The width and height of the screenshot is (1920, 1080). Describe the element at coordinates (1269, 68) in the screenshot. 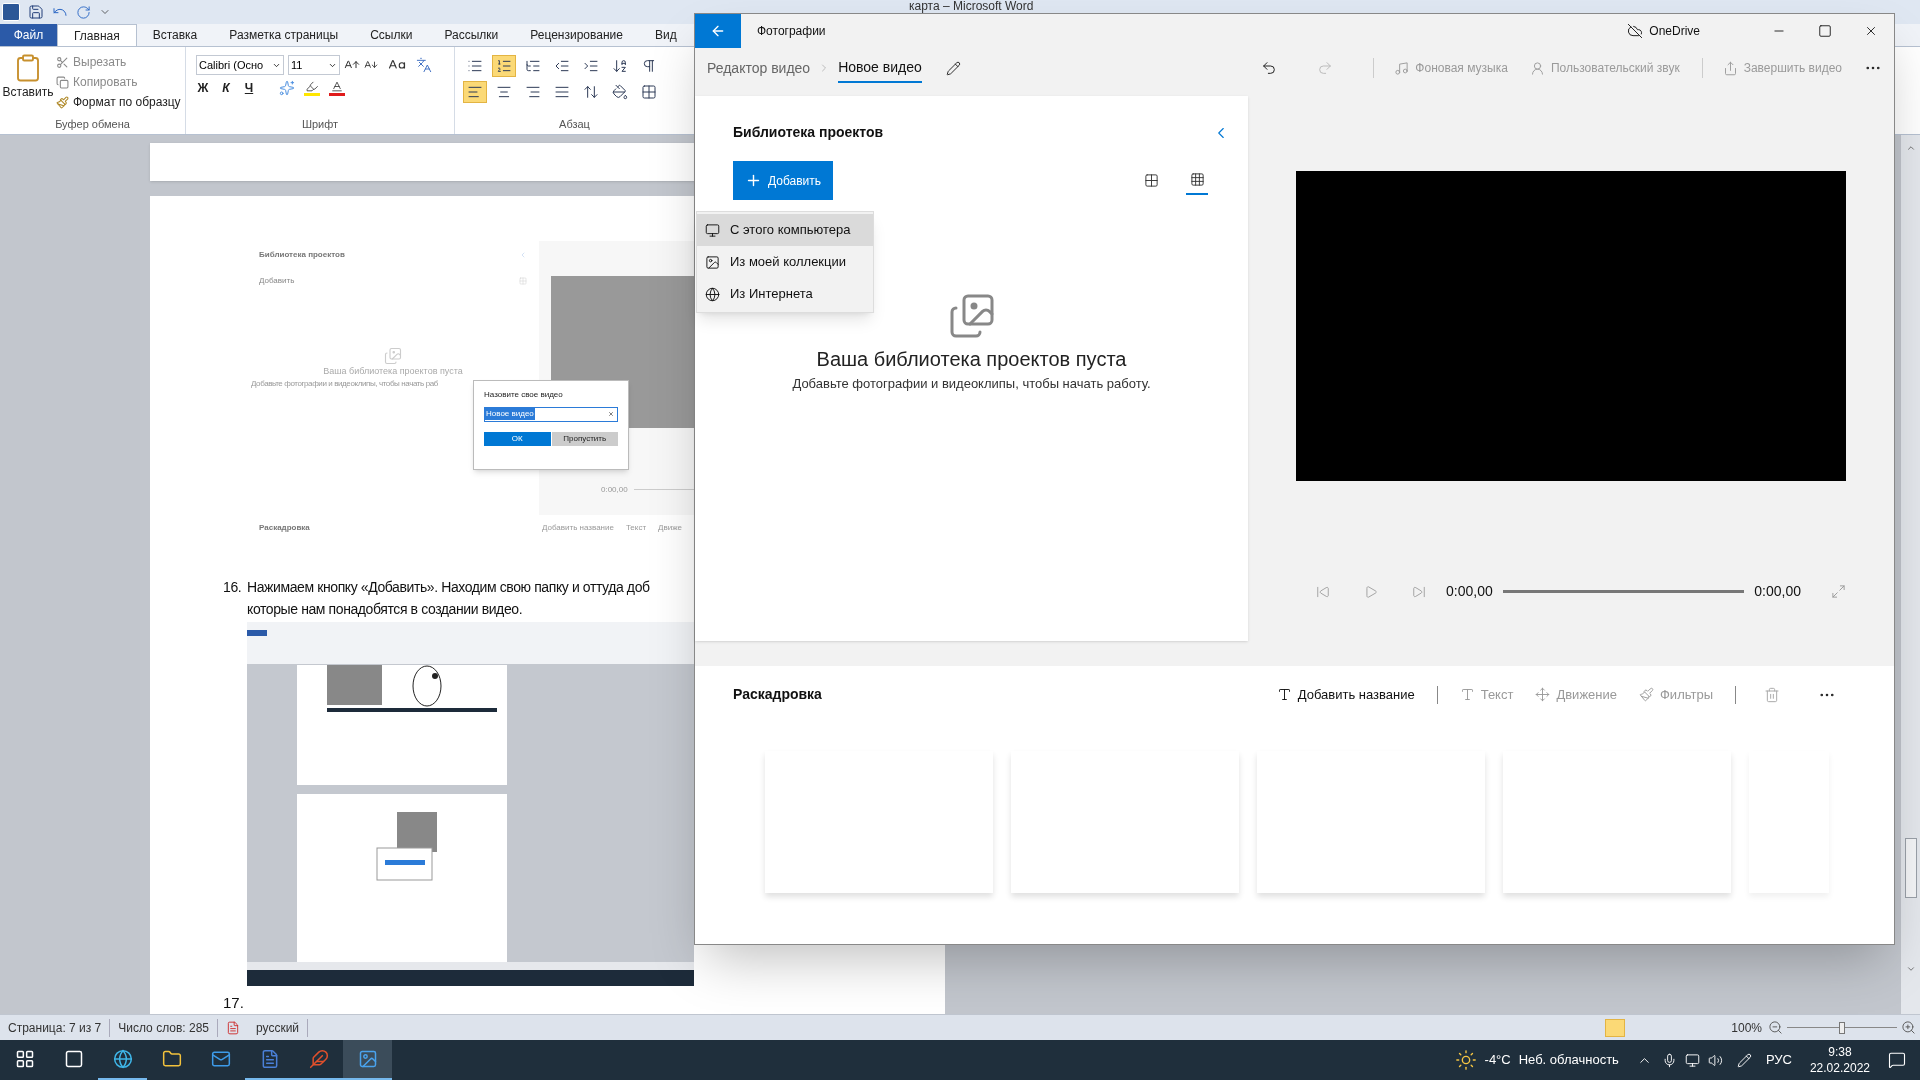

I see `undo-icon` at that location.